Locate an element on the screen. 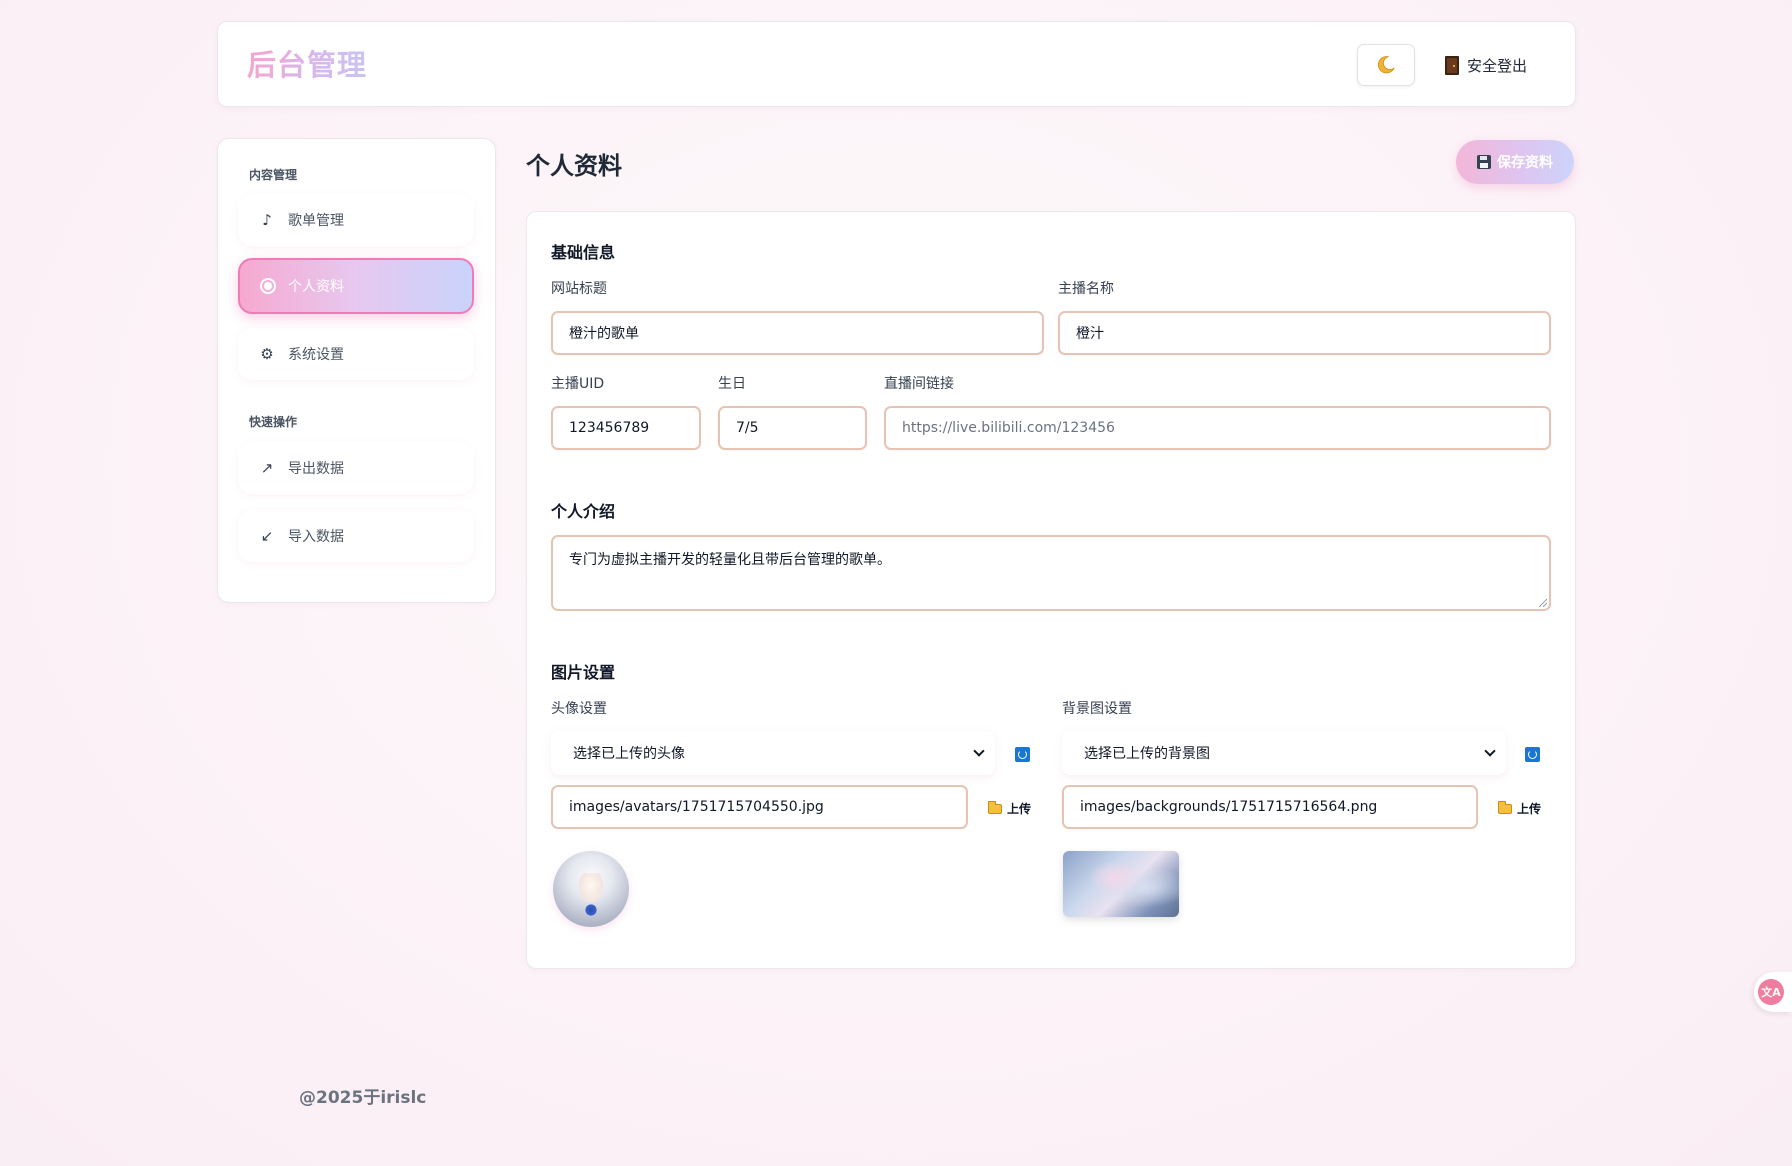 This screenshot has width=1792, height=1166. music-note-icon: ♪ is located at coordinates (267, 220).